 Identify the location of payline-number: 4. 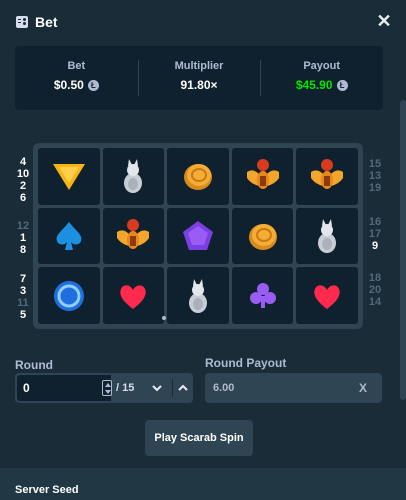
(23, 162).